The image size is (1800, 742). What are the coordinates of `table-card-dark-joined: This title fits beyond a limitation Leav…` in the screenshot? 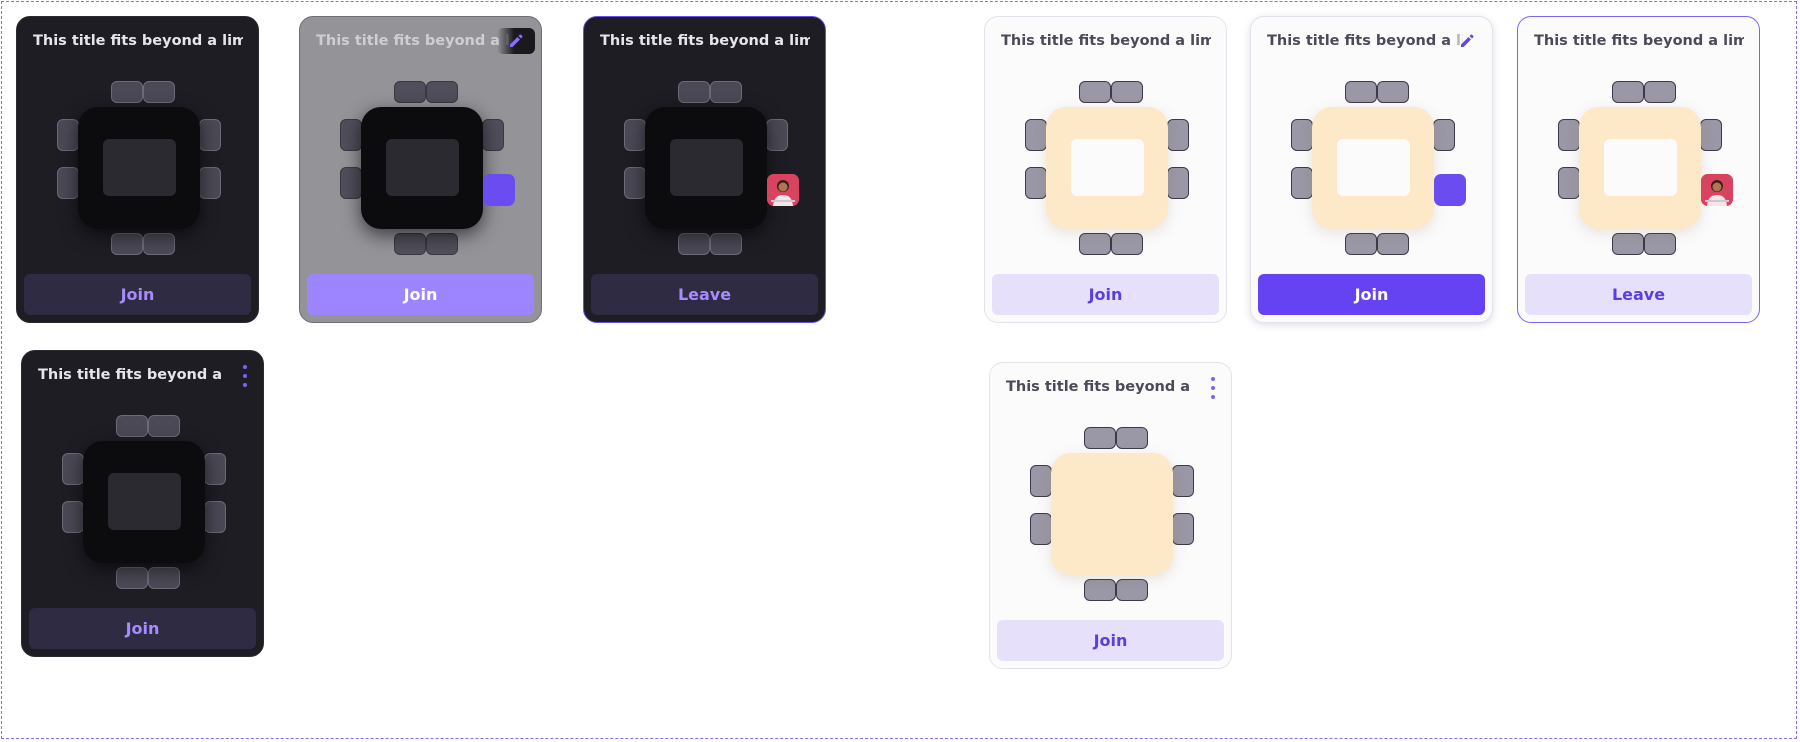 It's located at (704, 169).